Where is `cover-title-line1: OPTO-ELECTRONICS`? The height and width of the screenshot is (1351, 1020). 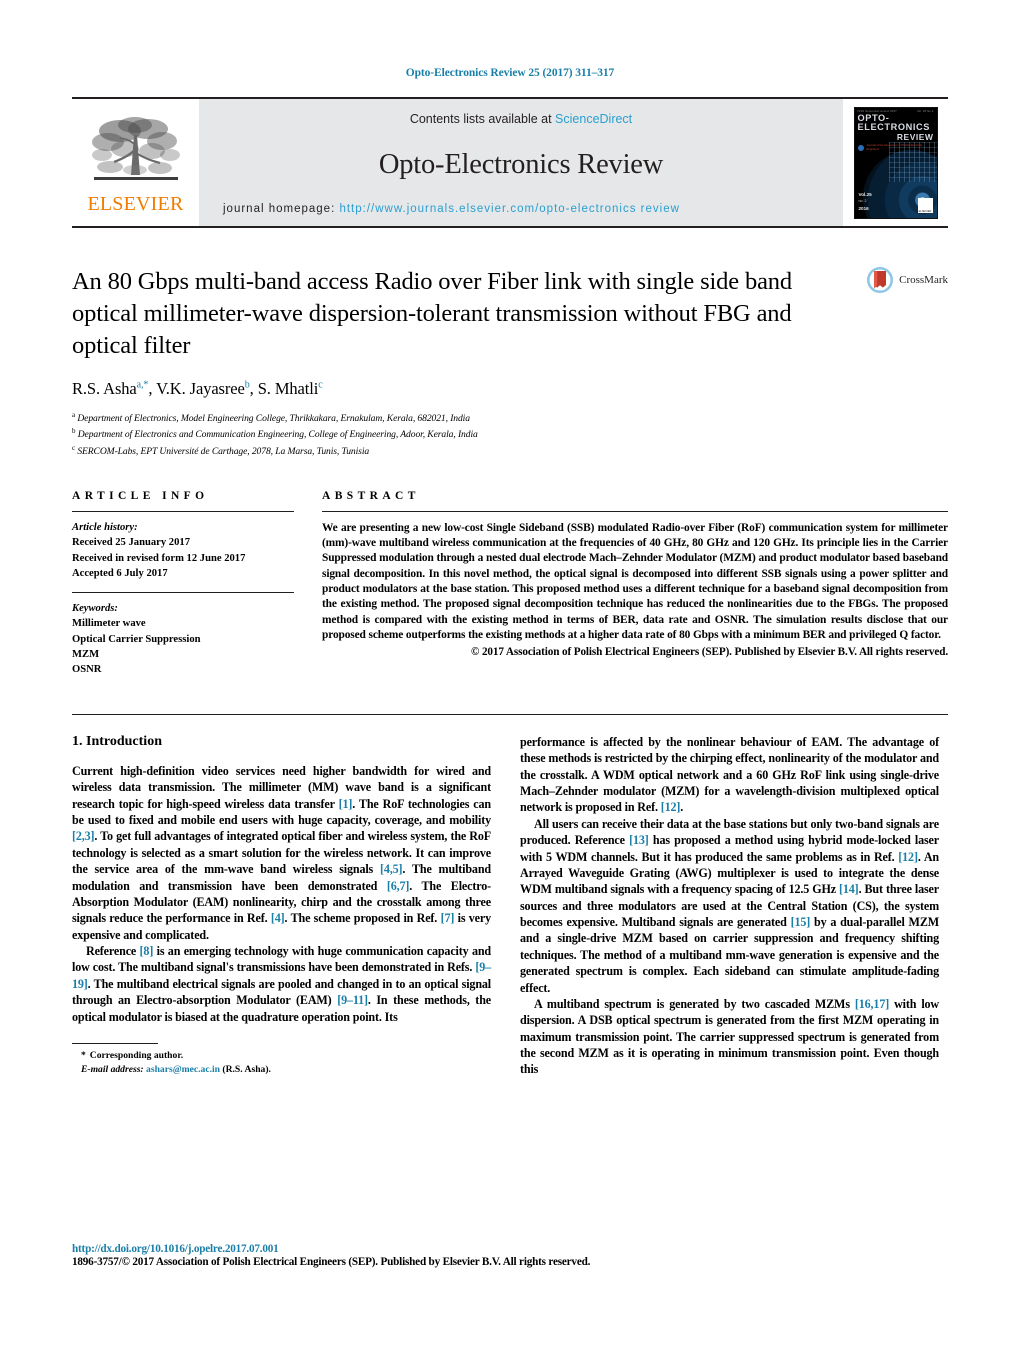
cover-title-line1: OPTO-ELECTRONICS is located at coordinates (893, 122).